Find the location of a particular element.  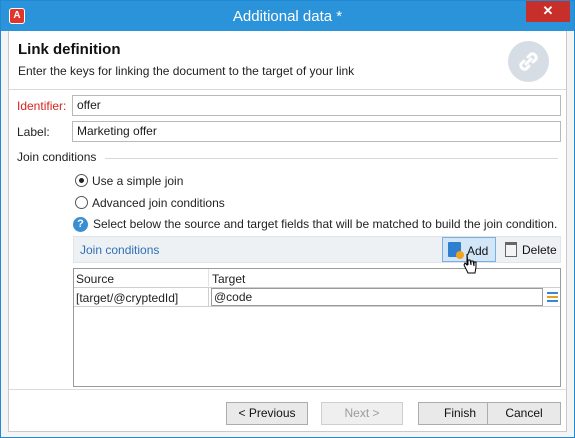

help-icon: ? is located at coordinates (80, 224).